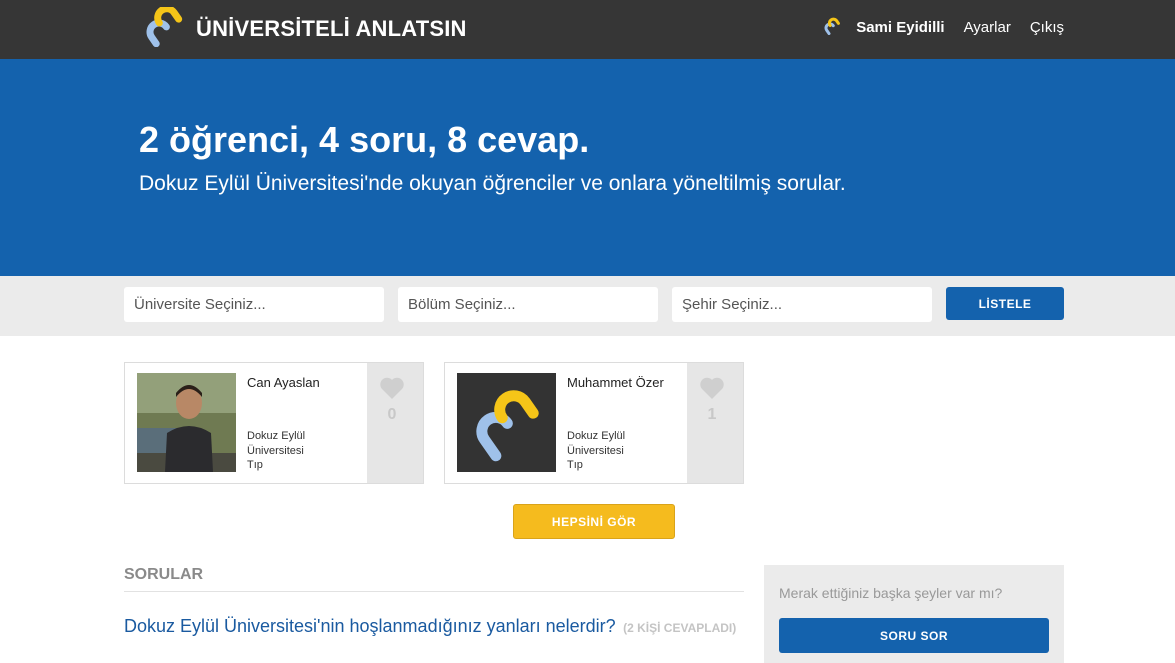 The width and height of the screenshot is (1175, 663). I want to click on like-count: 1, so click(712, 414).